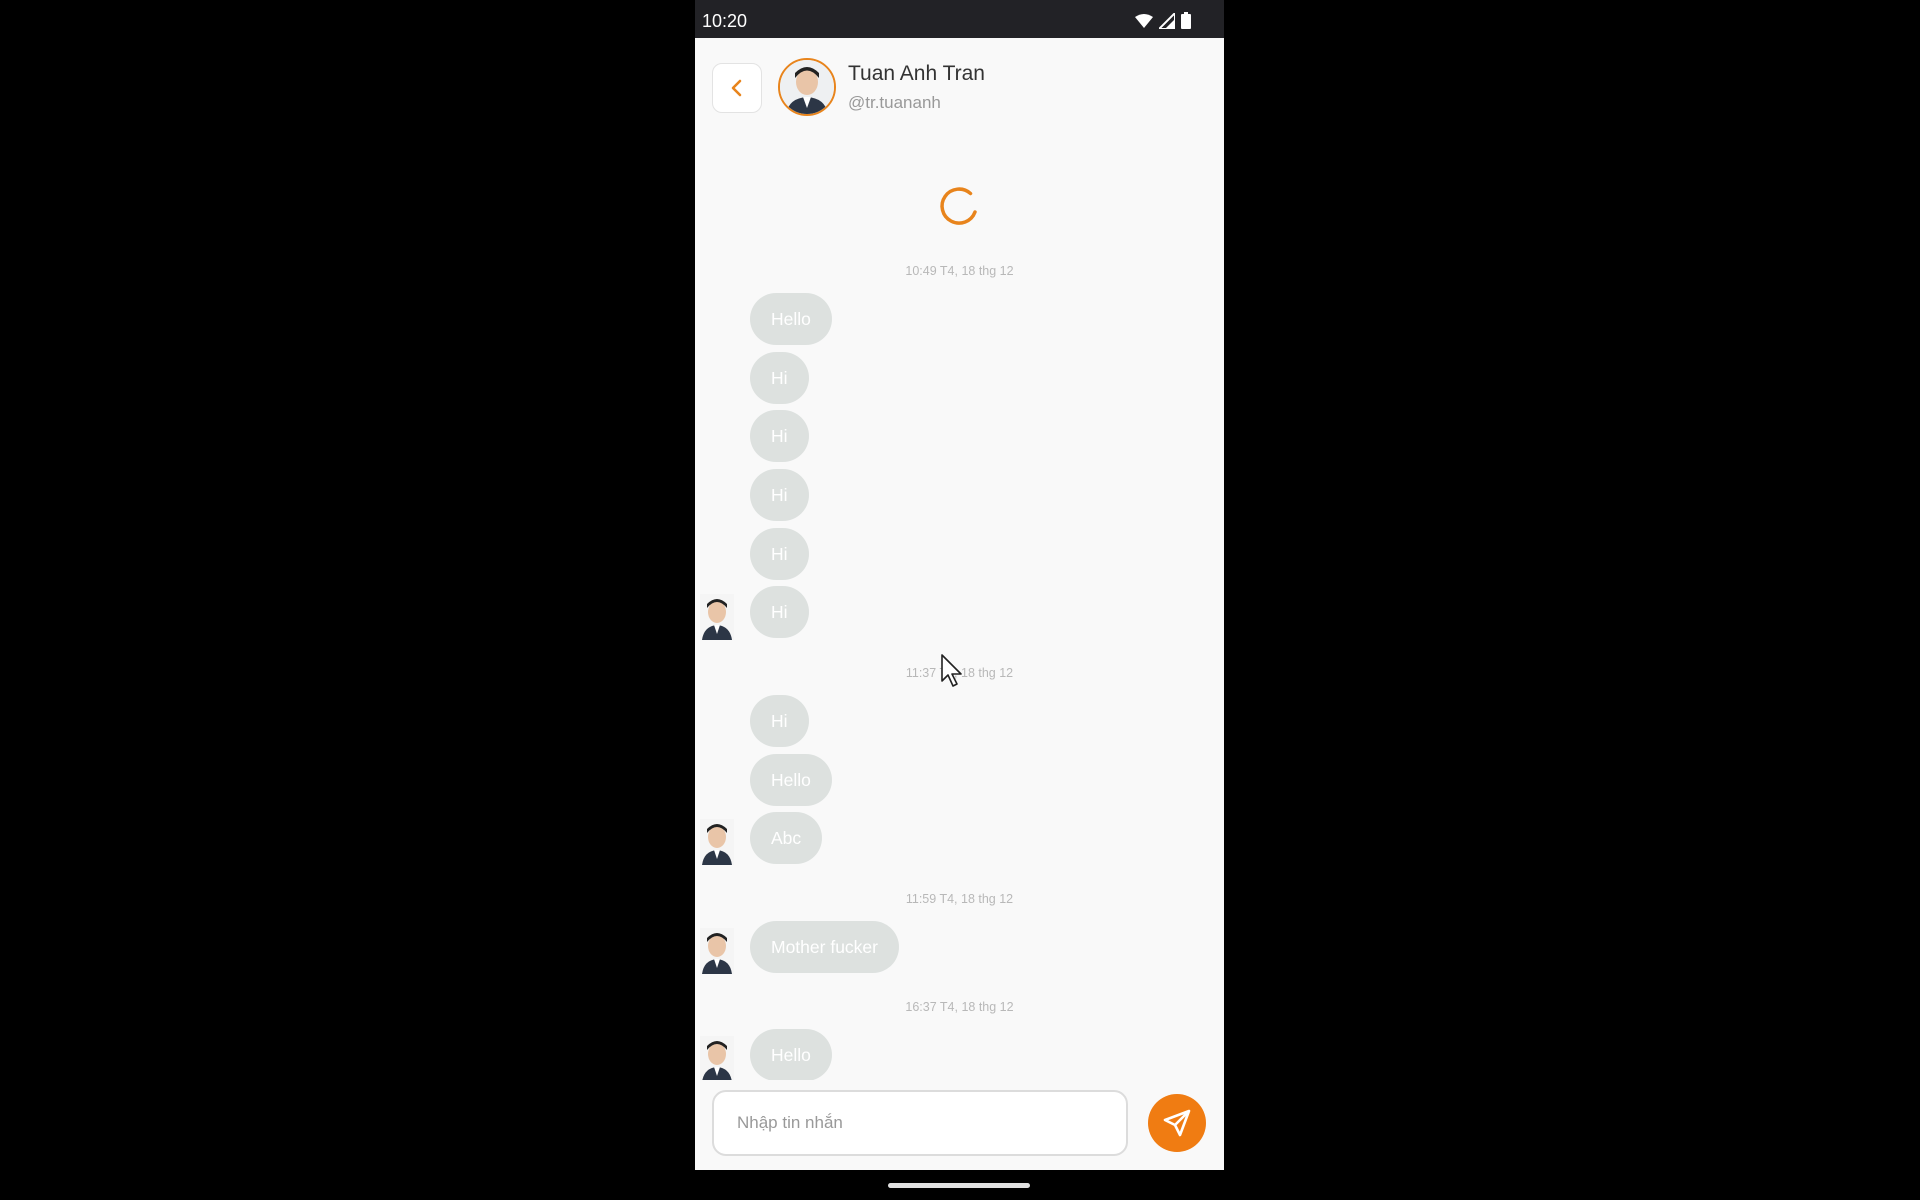 This screenshot has height=1200, width=1920. I want to click on send-button, so click(1177, 1123).